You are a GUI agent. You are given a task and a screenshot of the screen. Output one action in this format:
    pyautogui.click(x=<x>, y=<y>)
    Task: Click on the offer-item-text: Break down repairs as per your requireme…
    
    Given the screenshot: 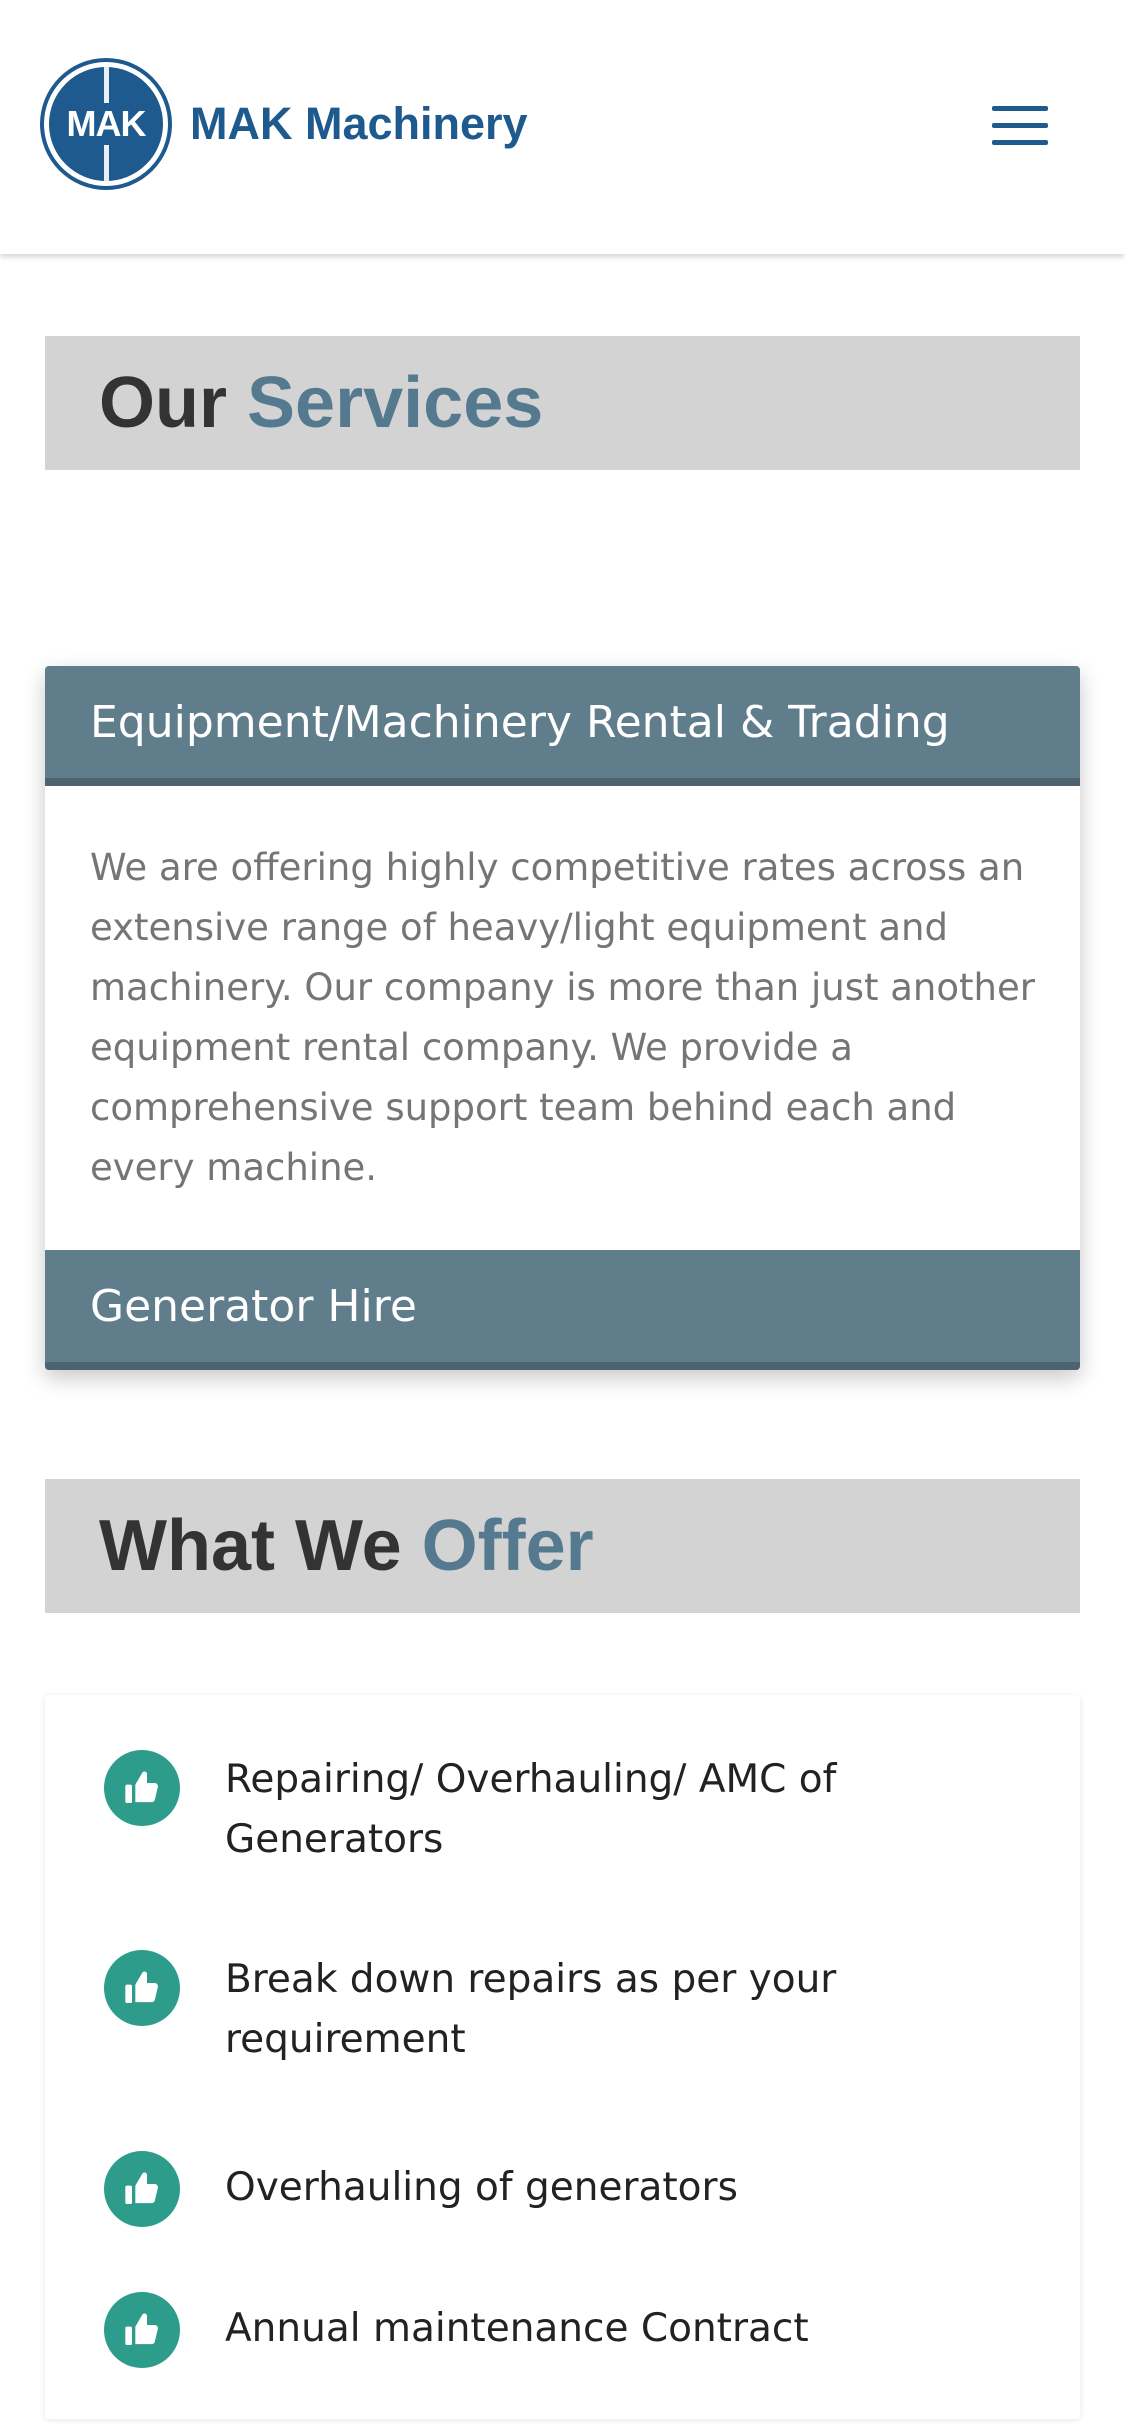 What is the action you would take?
    pyautogui.click(x=531, y=2009)
    